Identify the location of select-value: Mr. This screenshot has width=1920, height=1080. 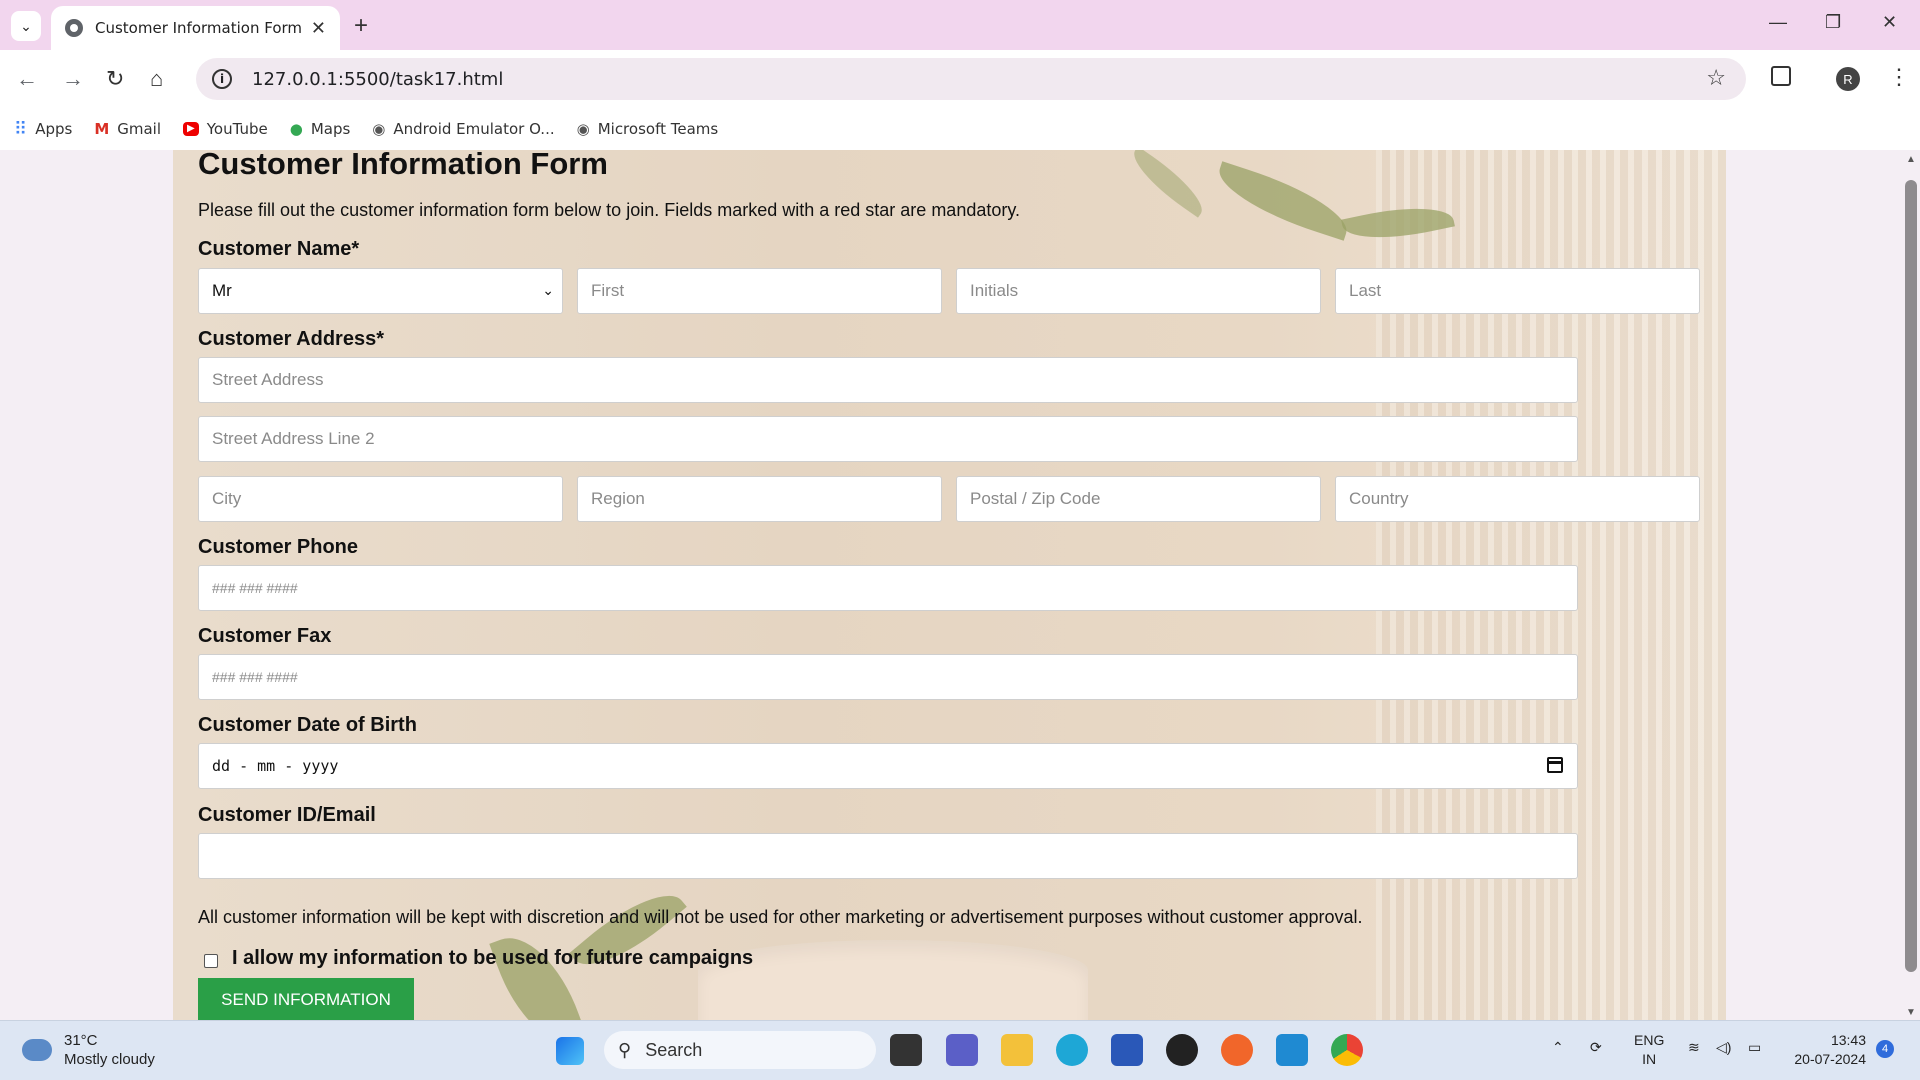
(222, 290).